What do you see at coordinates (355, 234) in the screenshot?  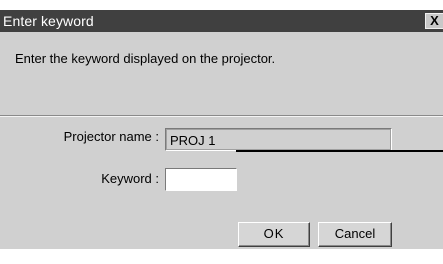 I see `cancel-button: Cancel` at bounding box center [355, 234].